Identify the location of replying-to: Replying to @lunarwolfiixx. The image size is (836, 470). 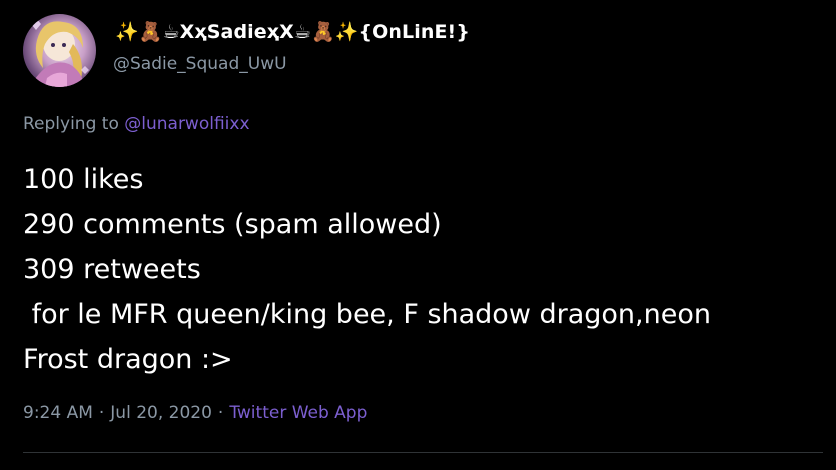
(136, 124).